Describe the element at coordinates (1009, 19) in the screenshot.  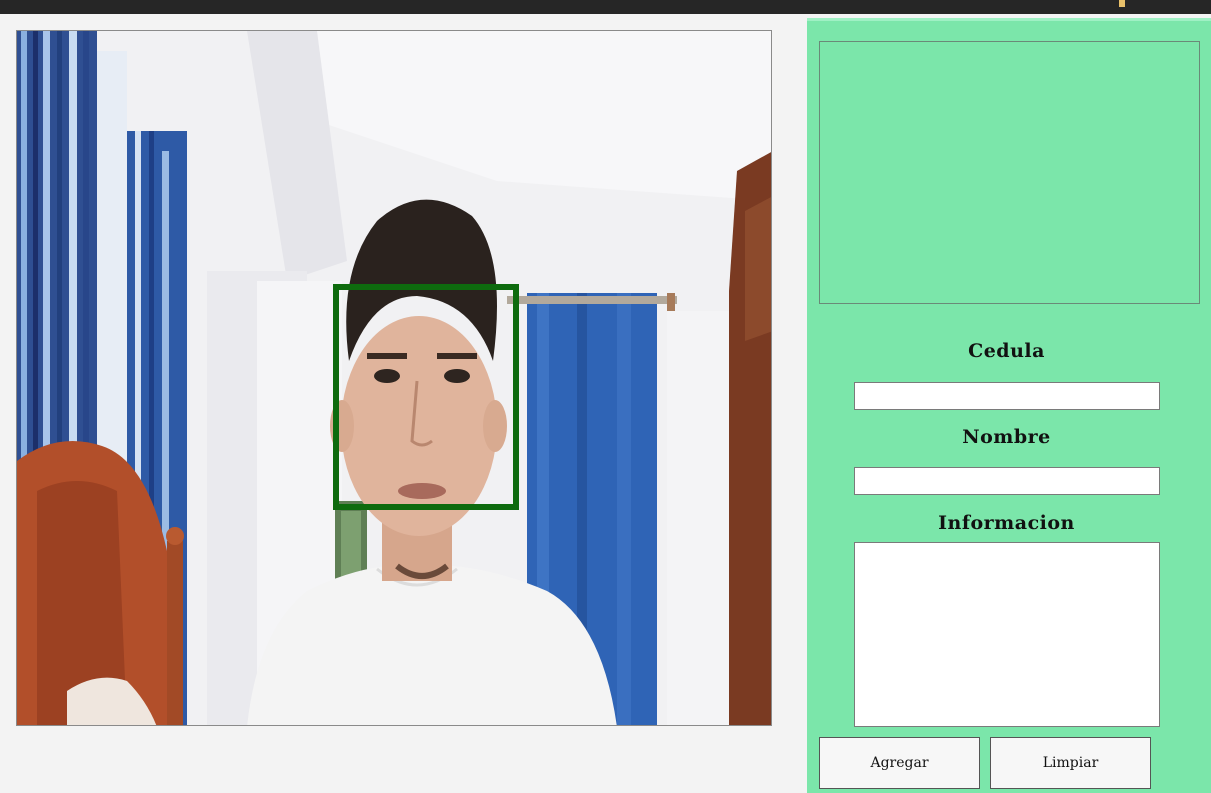
I see `panel-topline` at that location.